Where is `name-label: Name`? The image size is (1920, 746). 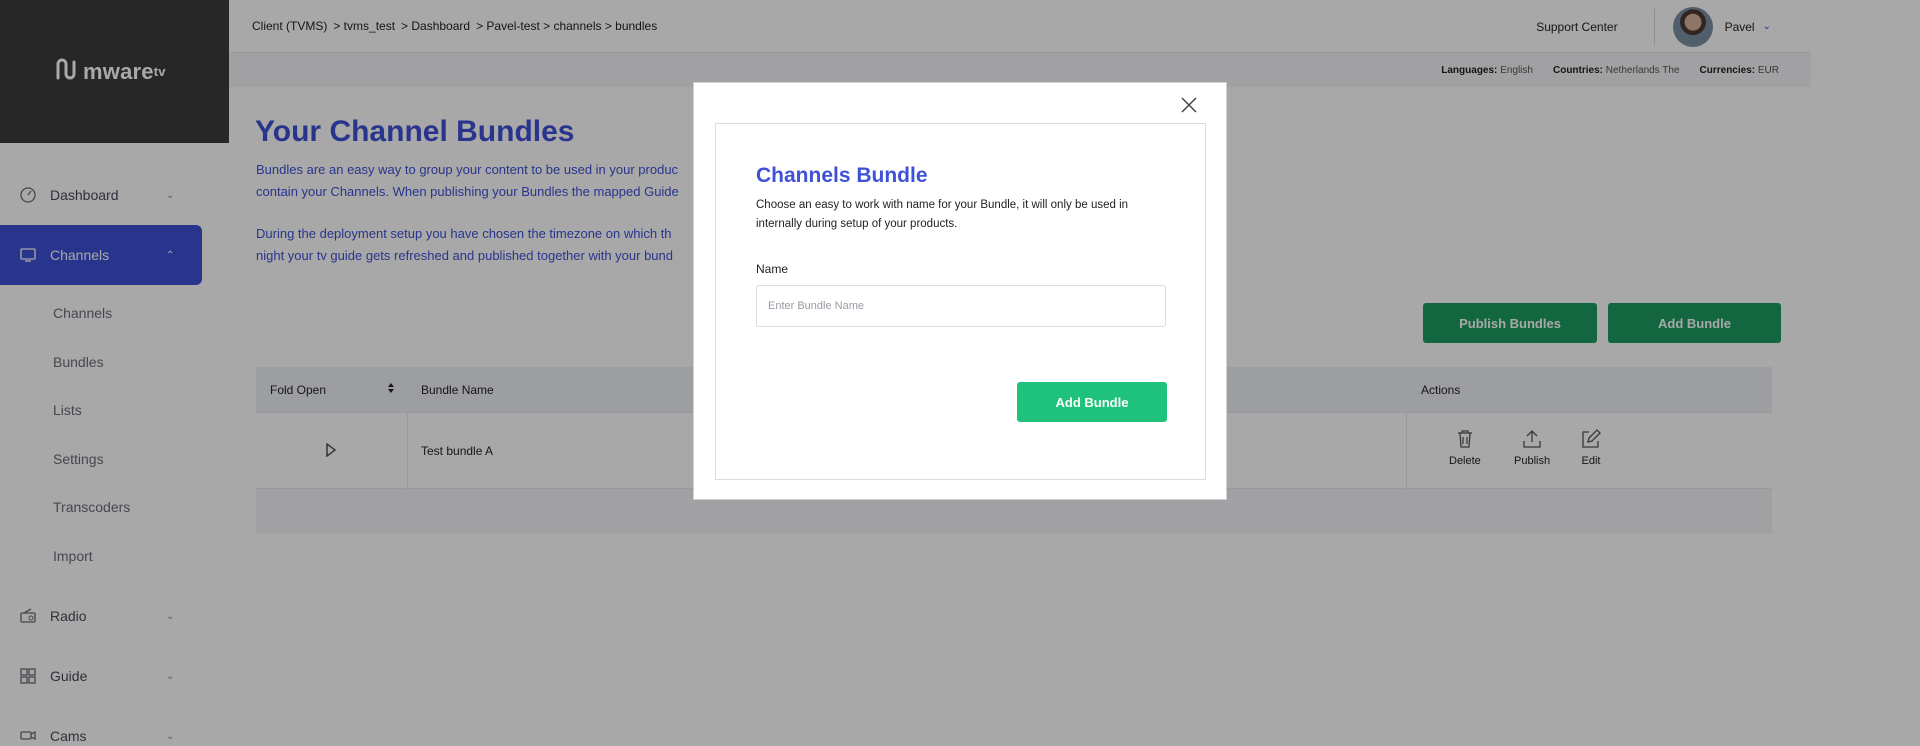 name-label: Name is located at coordinates (772, 269).